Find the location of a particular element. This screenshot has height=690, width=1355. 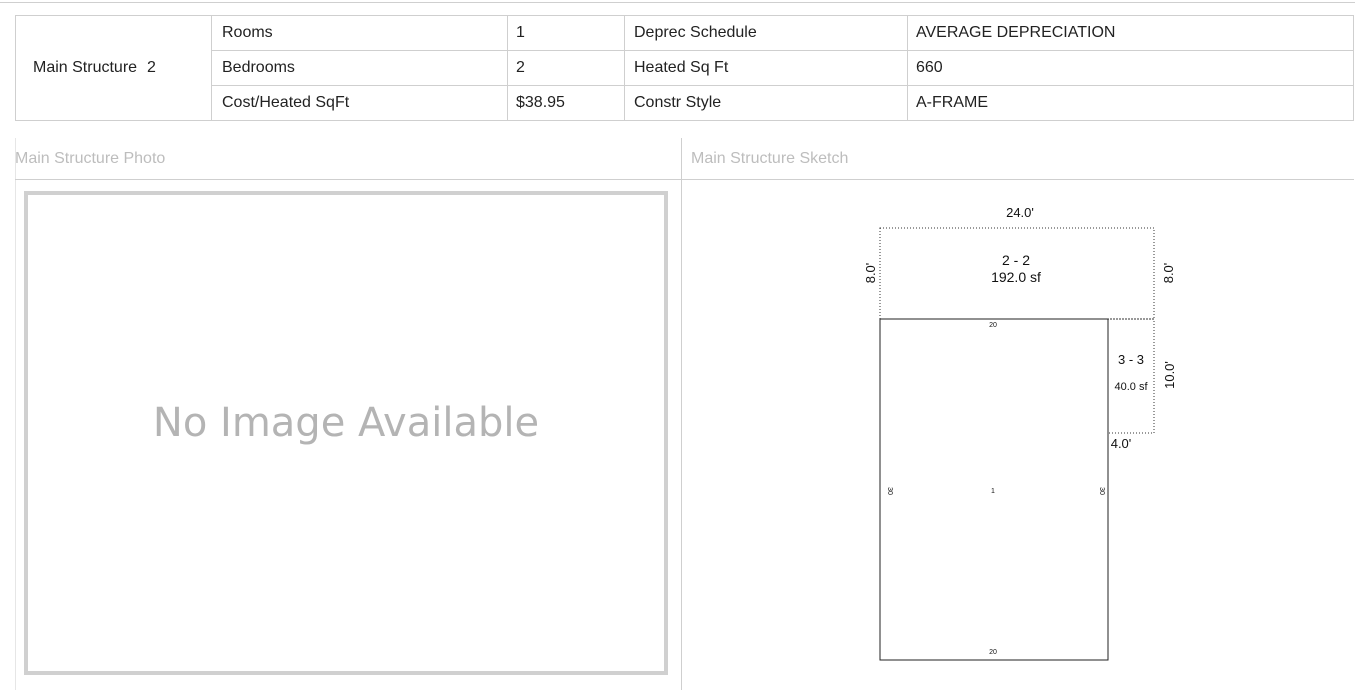

structure-name: Main Structure is located at coordinates (85, 67).